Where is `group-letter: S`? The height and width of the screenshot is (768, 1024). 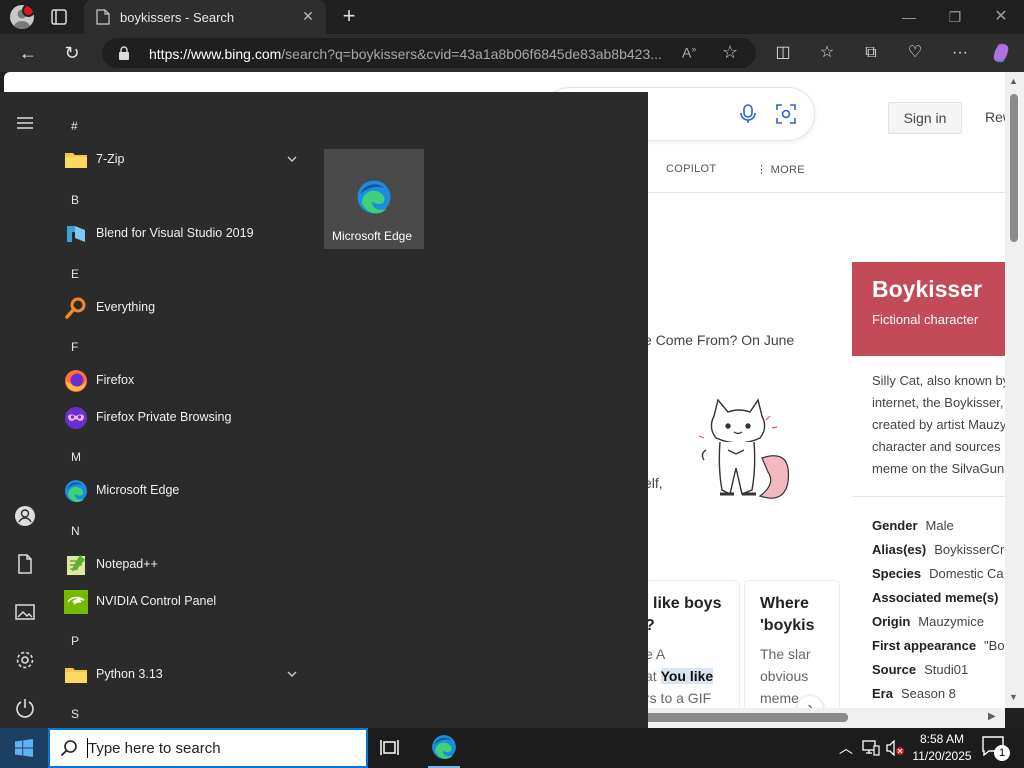
group-letter: S is located at coordinates (75, 714).